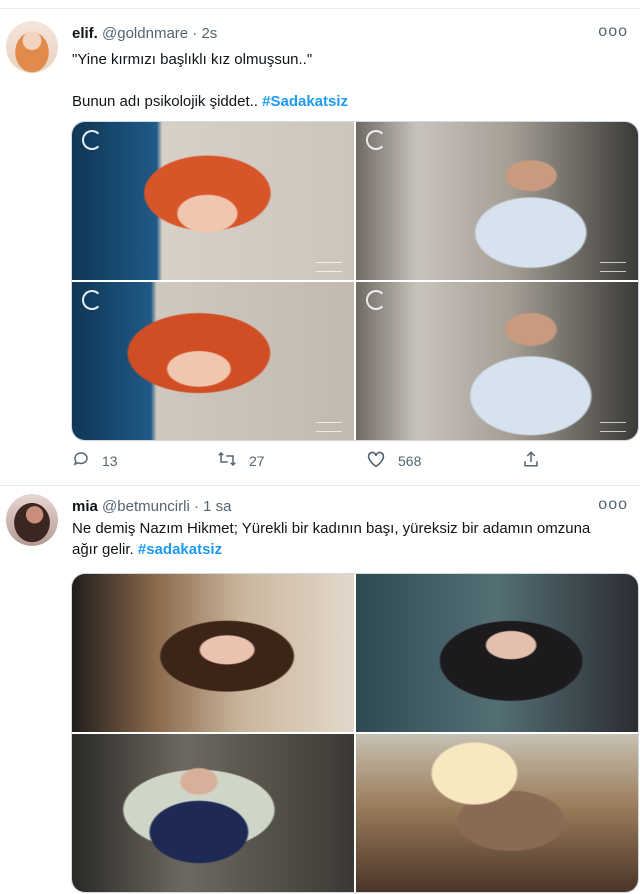 Image resolution: width=640 pixels, height=894 pixels. Describe the element at coordinates (209, 33) in the screenshot. I see `timestamp: 2s` at that location.